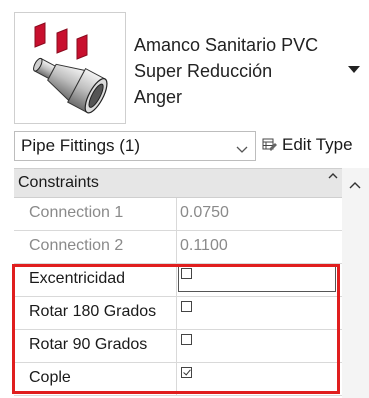  Describe the element at coordinates (260, 247) in the screenshot. I see `property-value-cell: 0.1100` at that location.